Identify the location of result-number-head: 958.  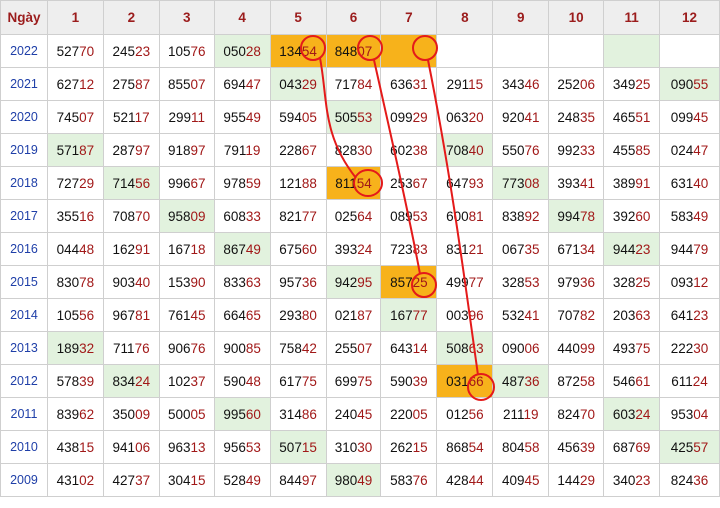
(179, 216).